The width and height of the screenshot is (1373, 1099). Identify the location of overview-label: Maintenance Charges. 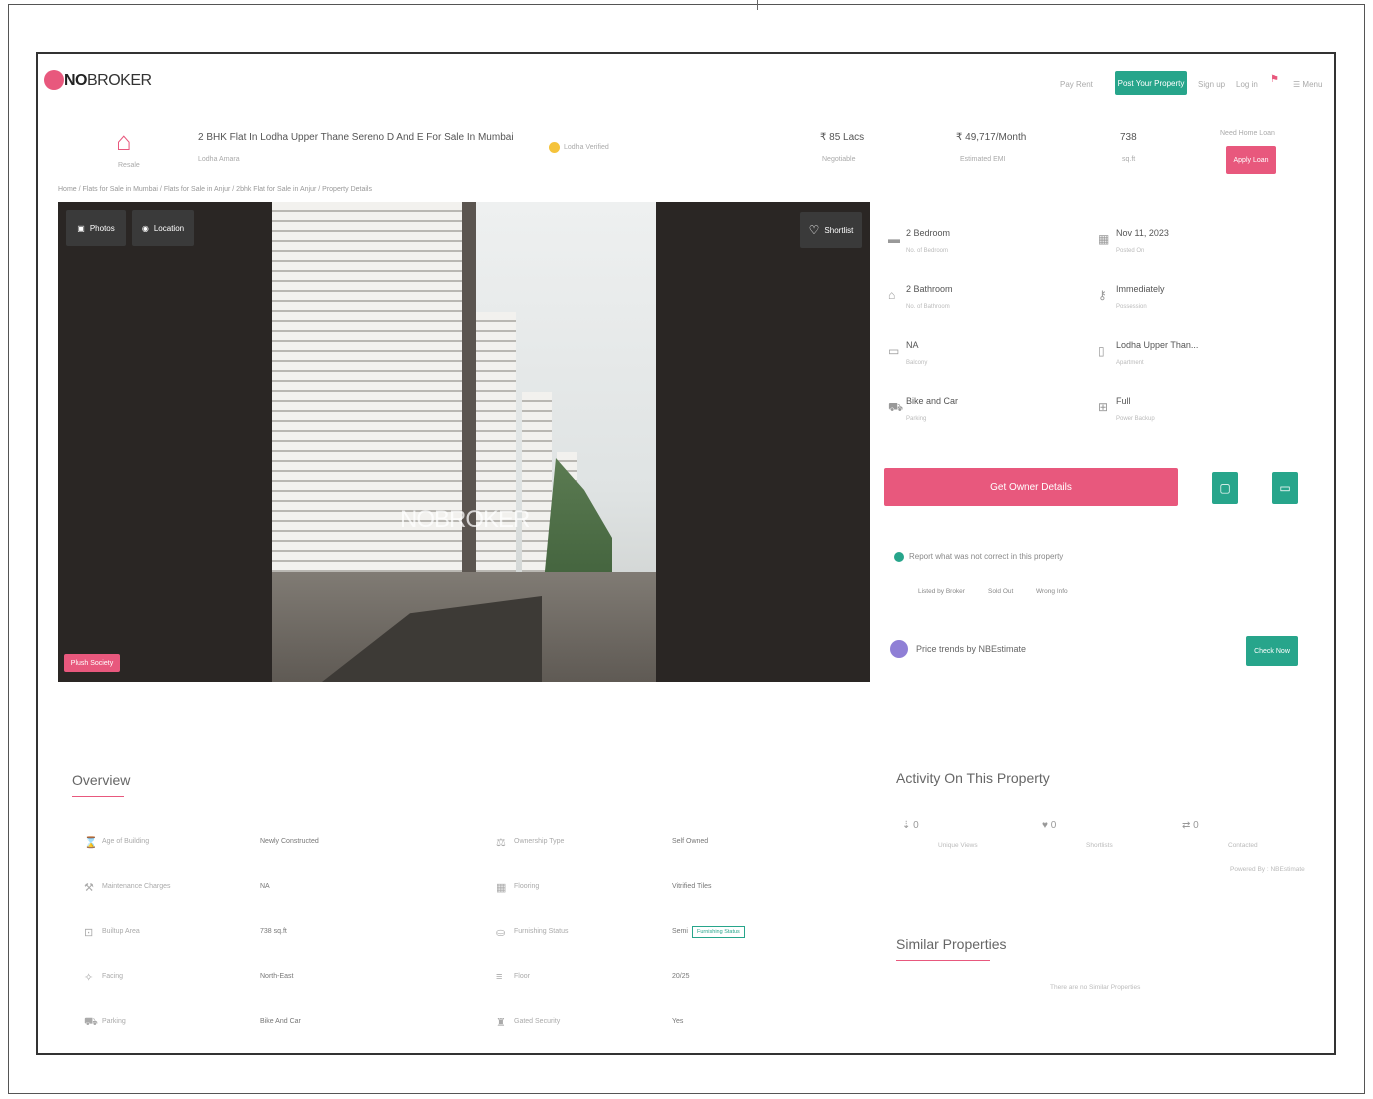
(136, 886).